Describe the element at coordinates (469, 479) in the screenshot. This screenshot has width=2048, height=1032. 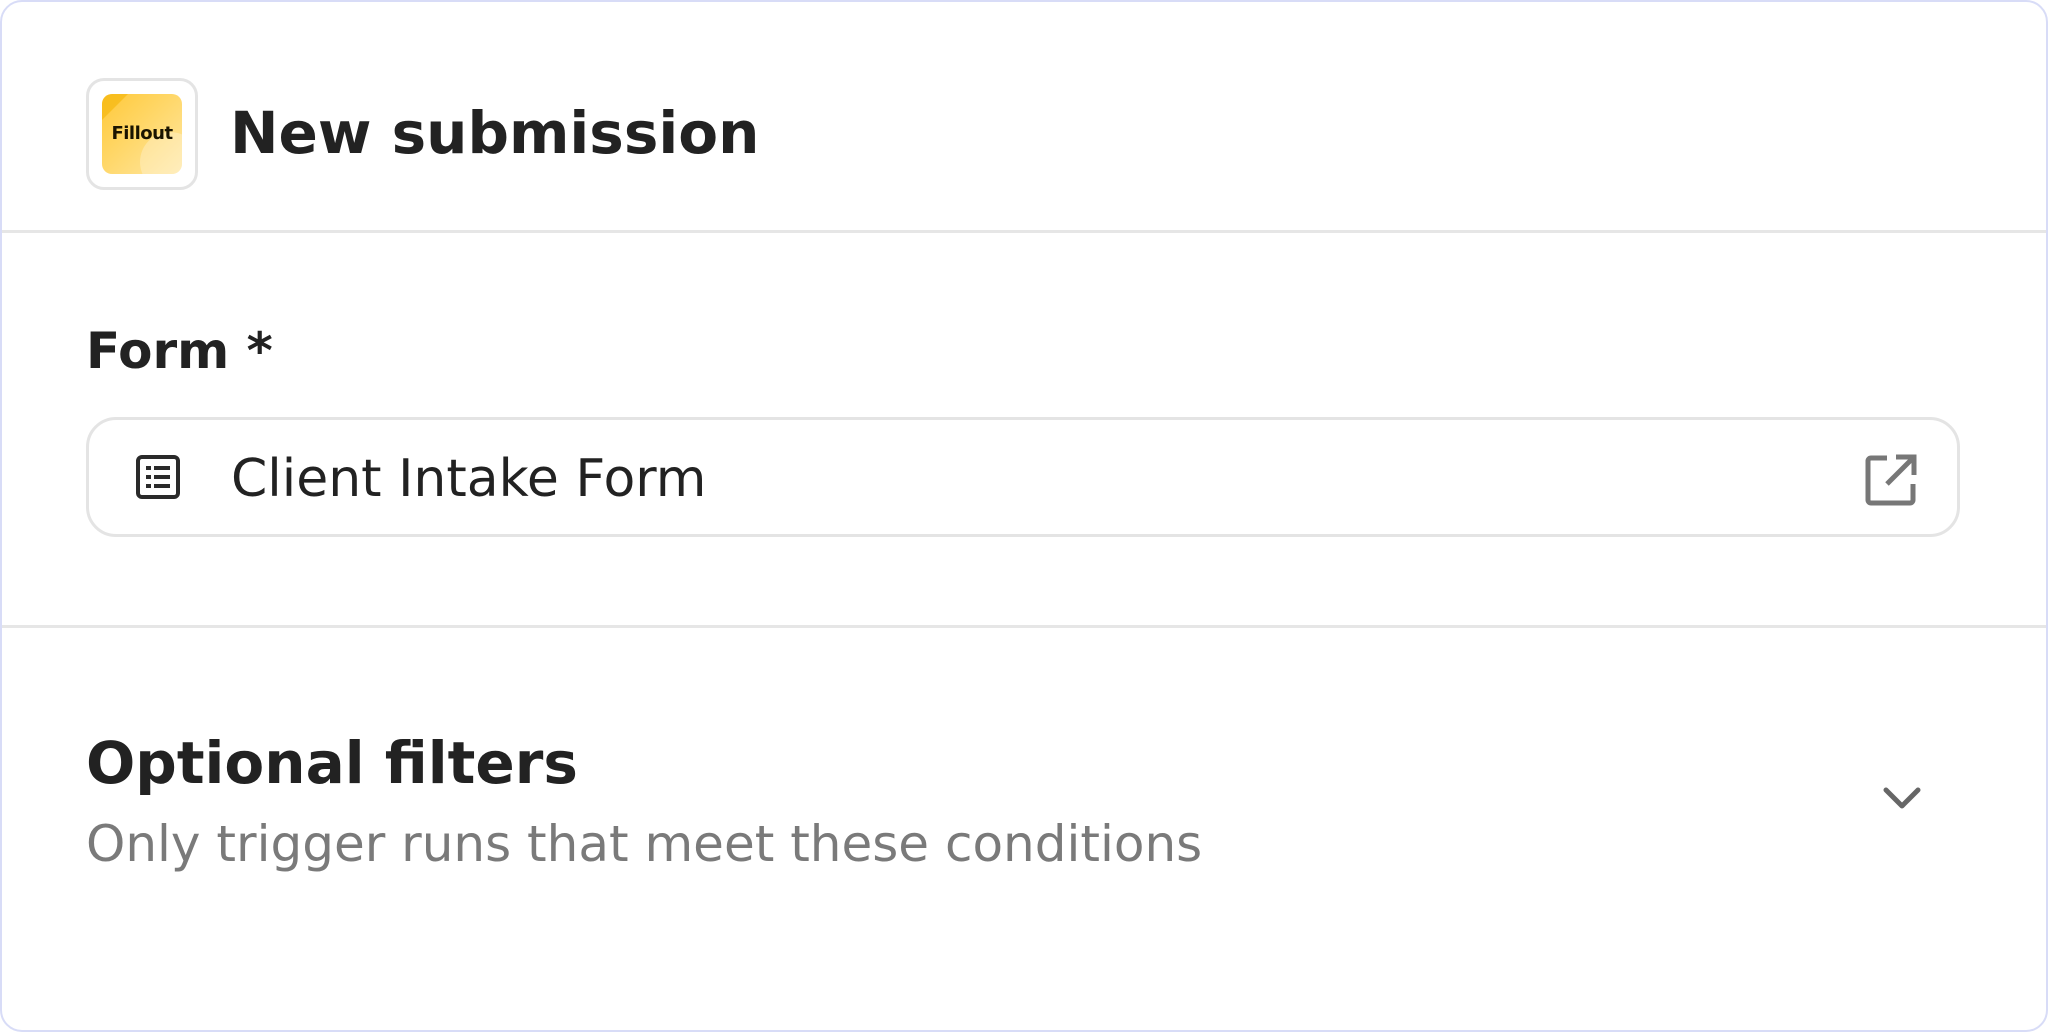
I see `selected-form-value: Client Intake Form` at that location.